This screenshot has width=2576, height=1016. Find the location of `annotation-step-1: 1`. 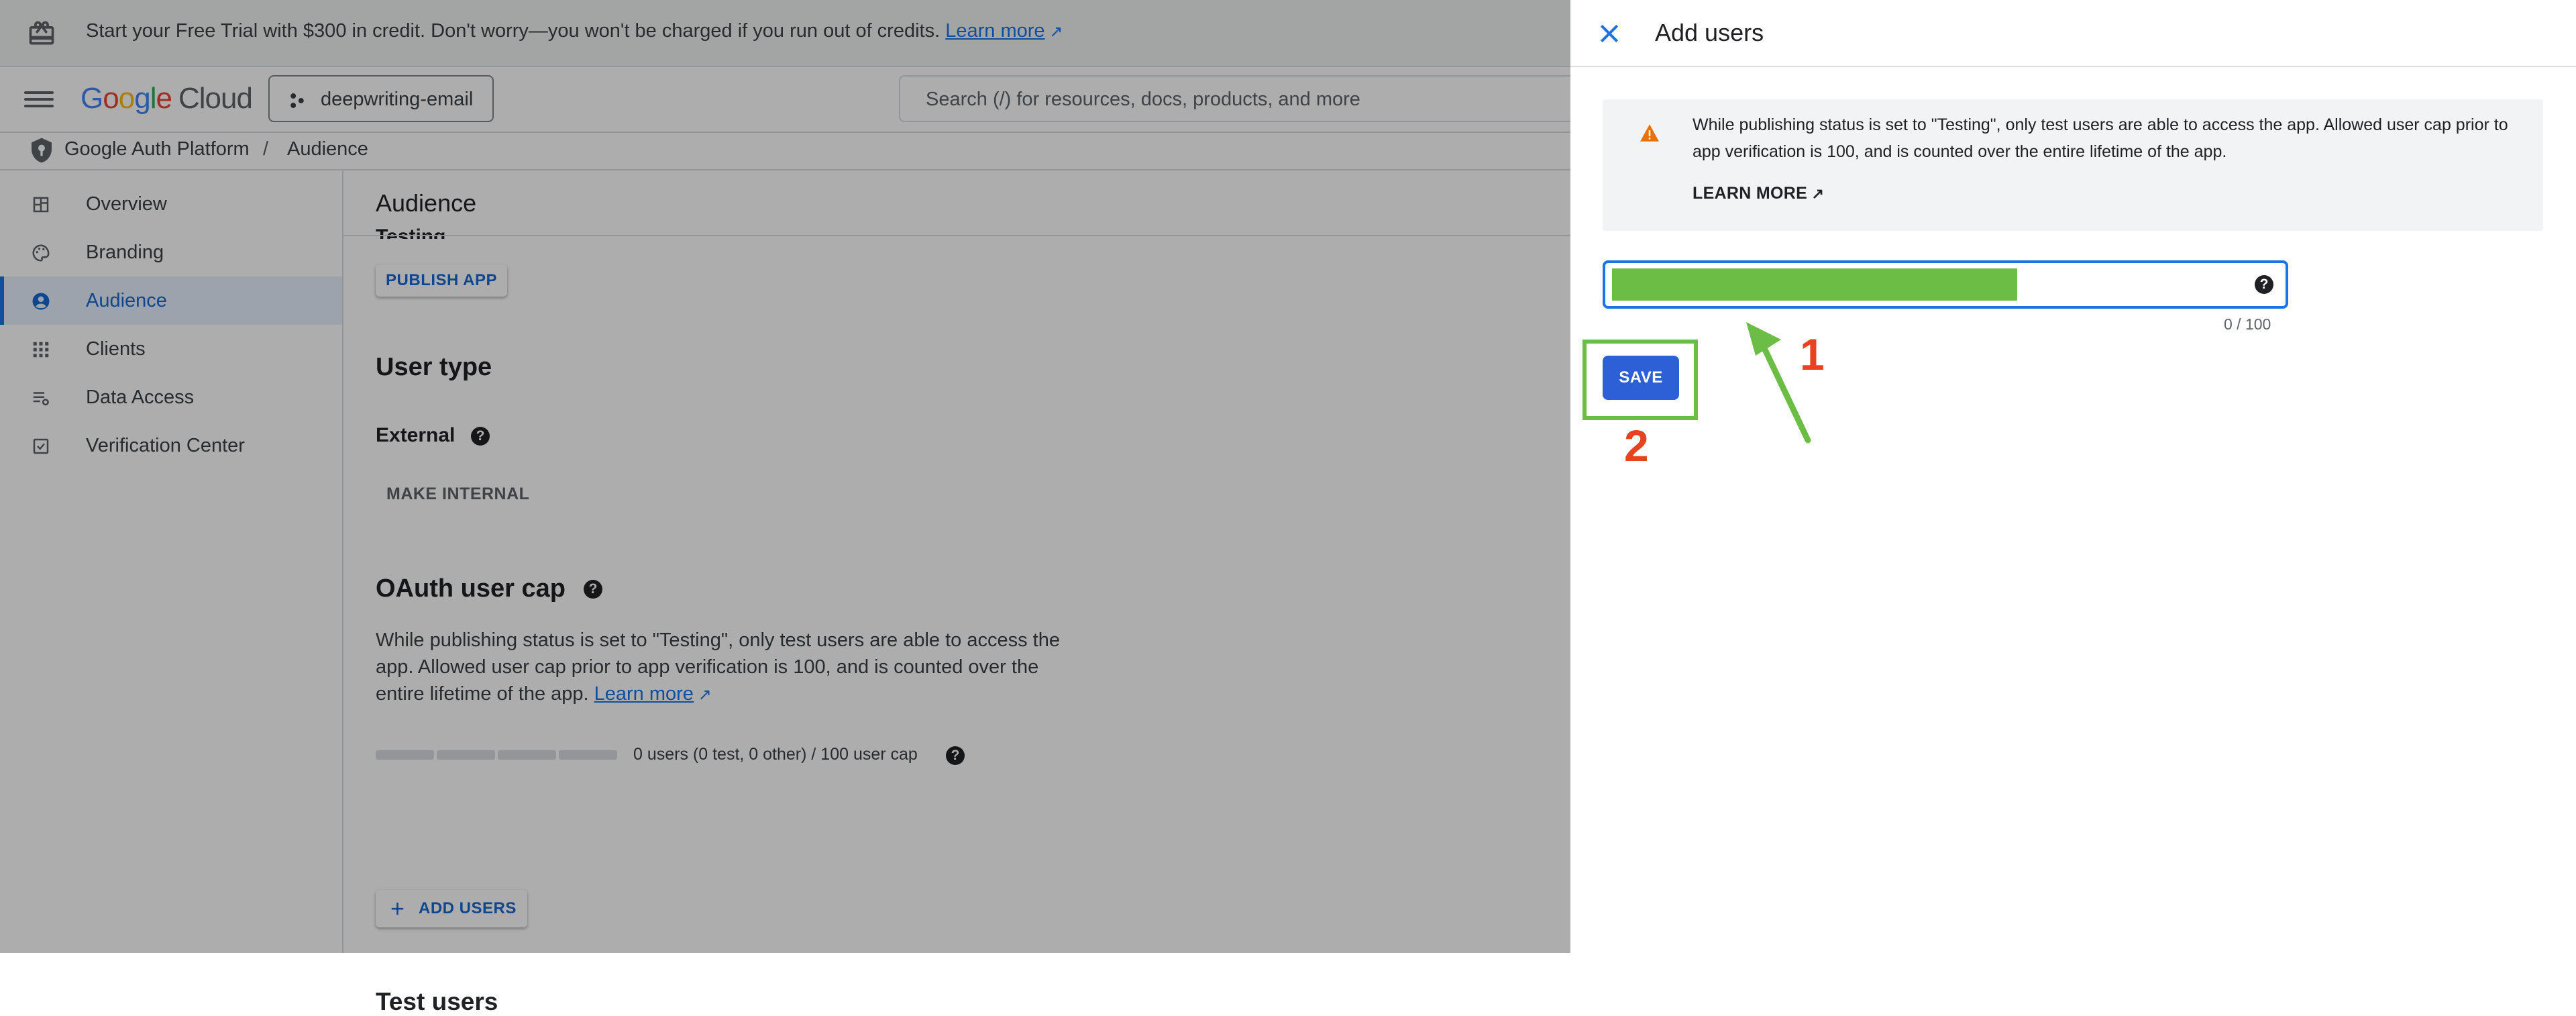

annotation-step-1: 1 is located at coordinates (1812, 354).